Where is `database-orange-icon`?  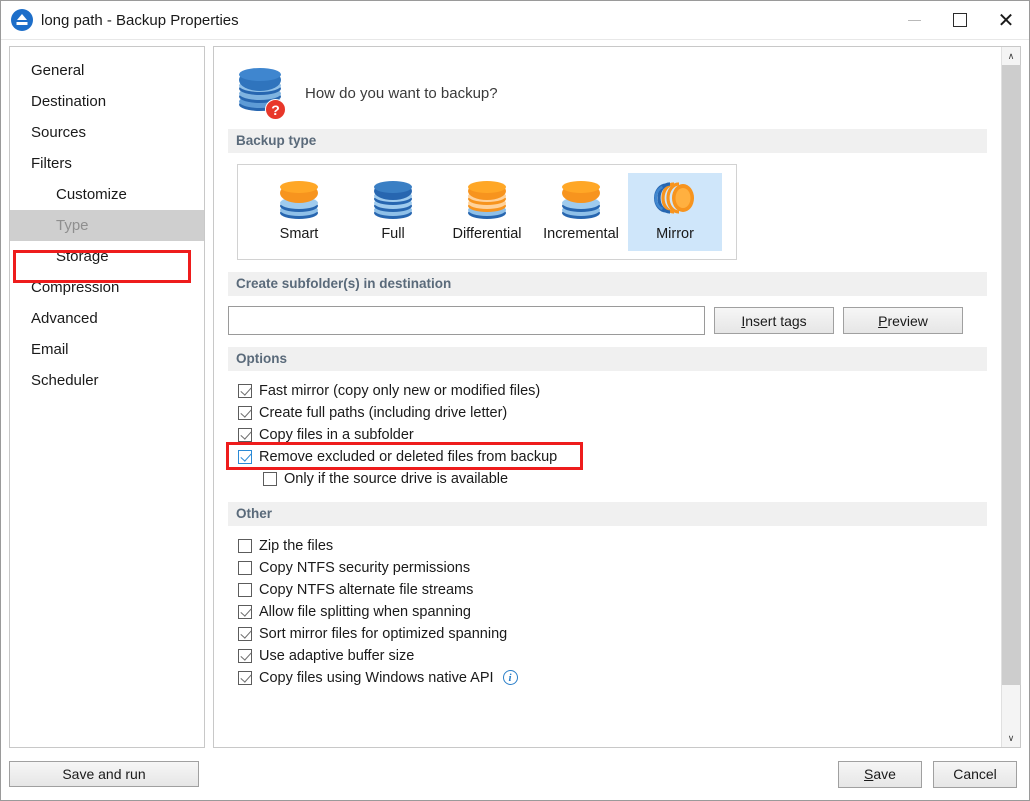 database-orange-icon is located at coordinates (487, 199).